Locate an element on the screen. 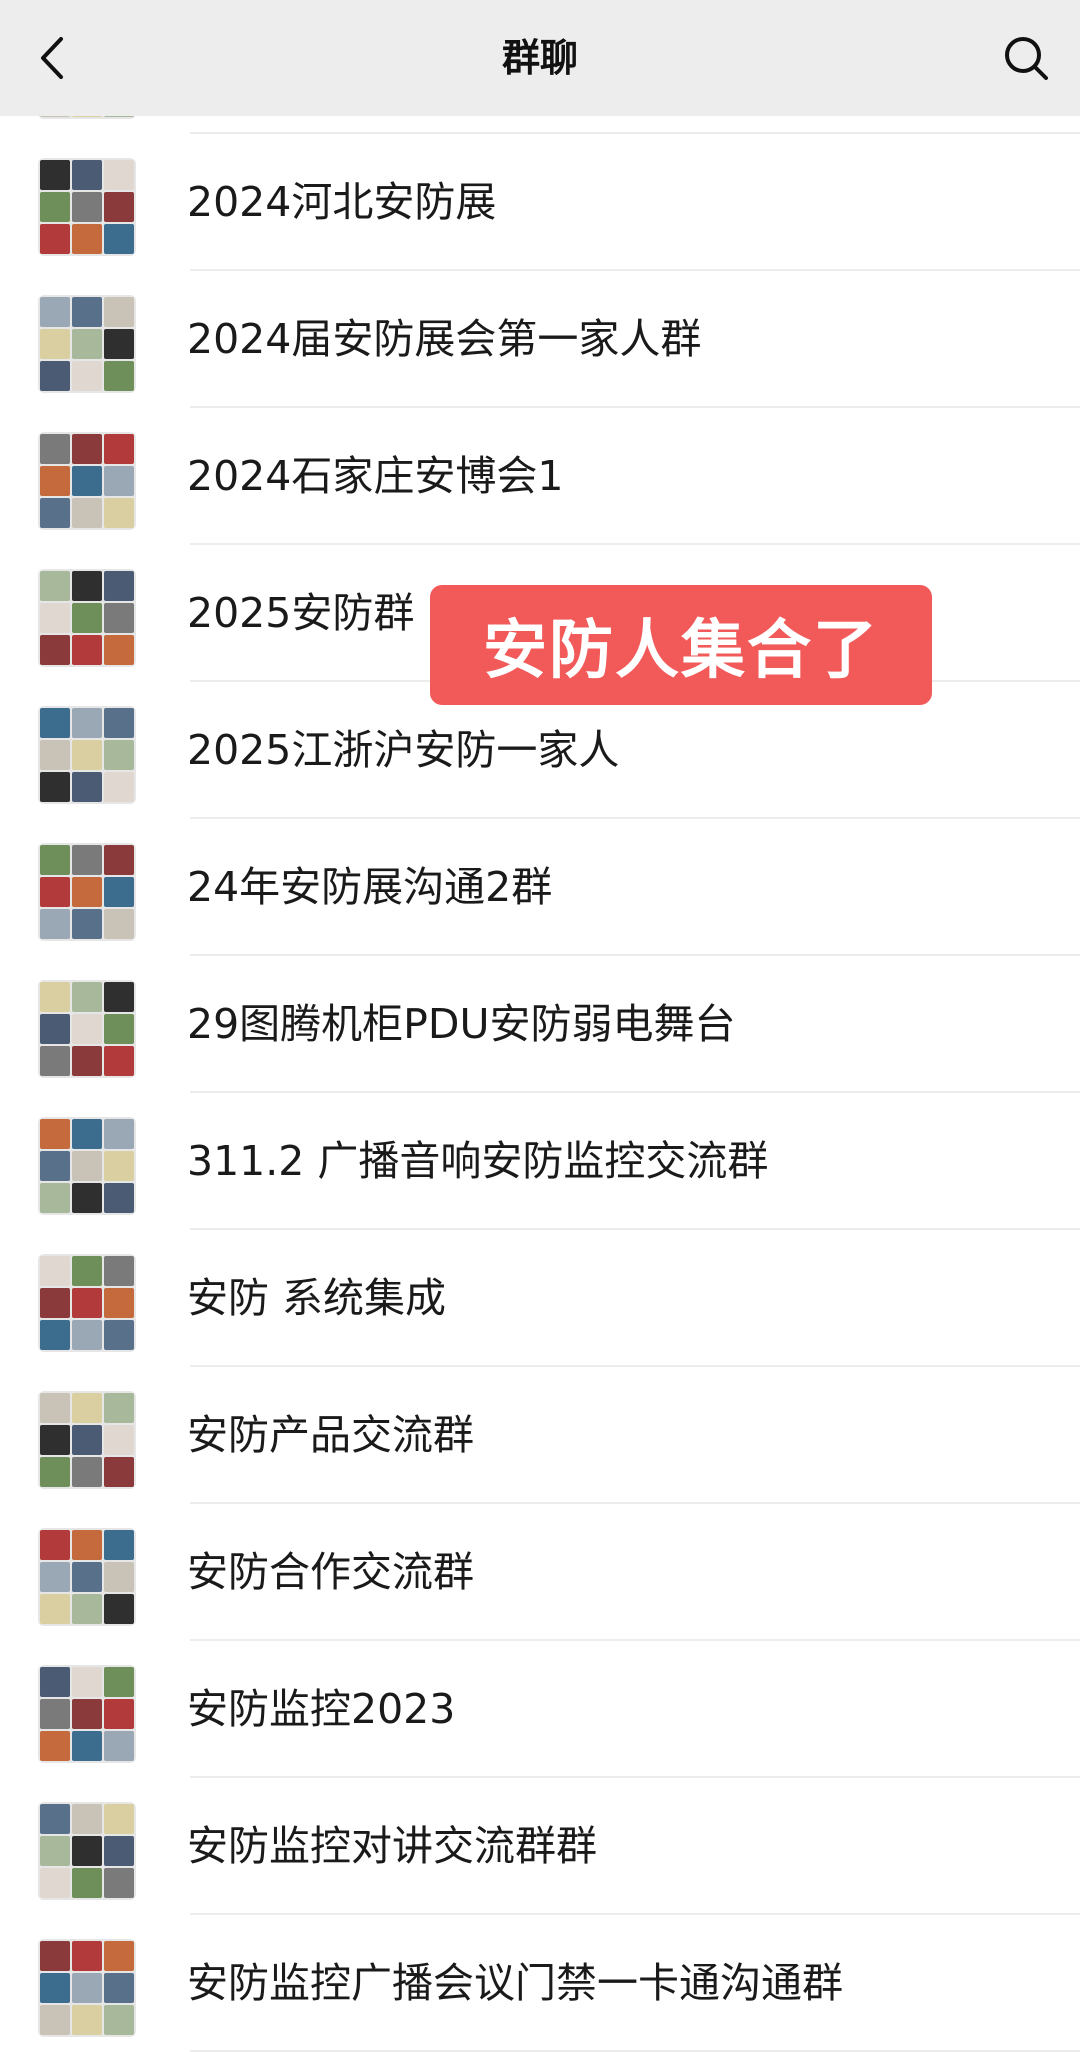  overlay-caption: 安防人集合了 is located at coordinates (681, 645).